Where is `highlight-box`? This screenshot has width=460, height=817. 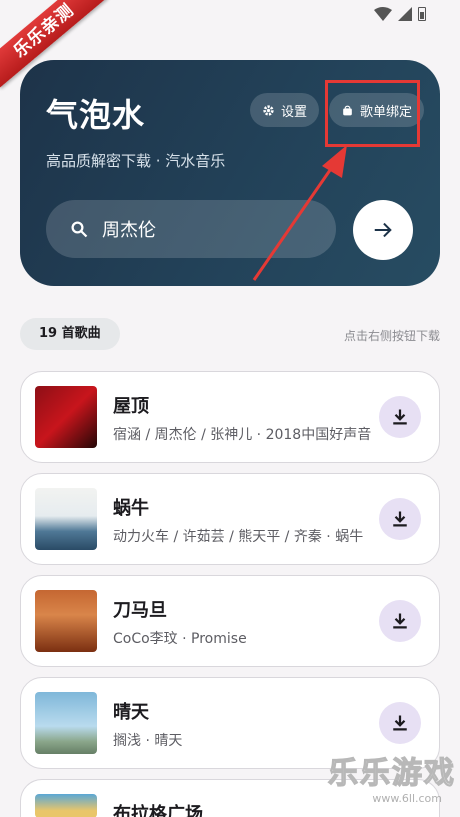 highlight-box is located at coordinates (372, 113).